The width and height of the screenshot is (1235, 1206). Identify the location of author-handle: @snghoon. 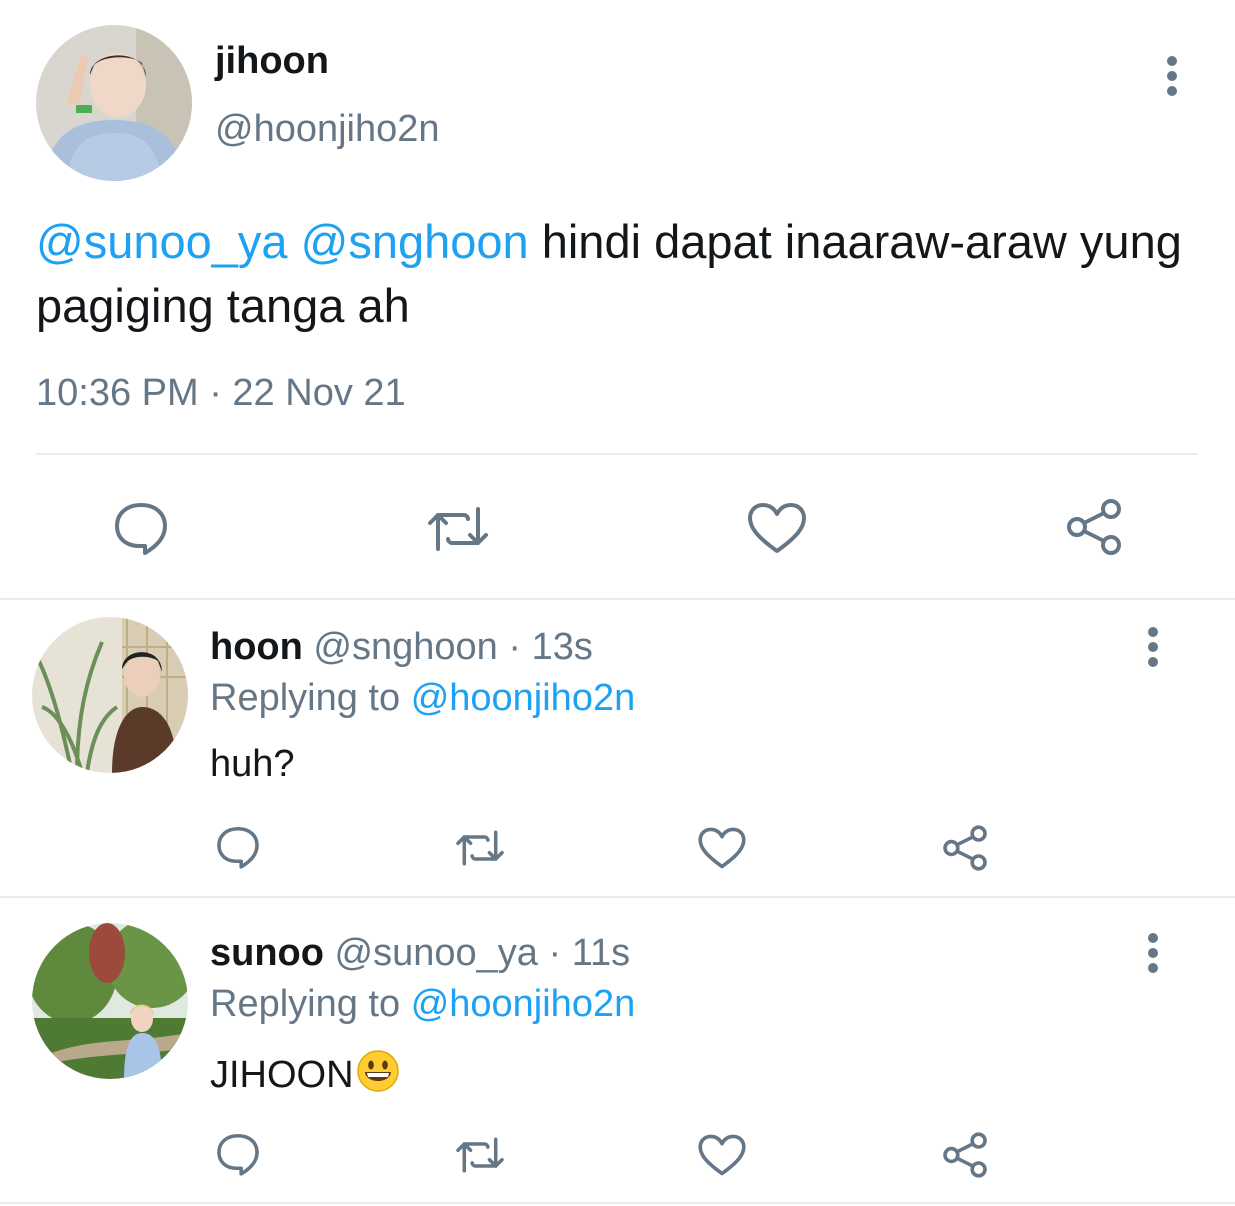
(405, 647).